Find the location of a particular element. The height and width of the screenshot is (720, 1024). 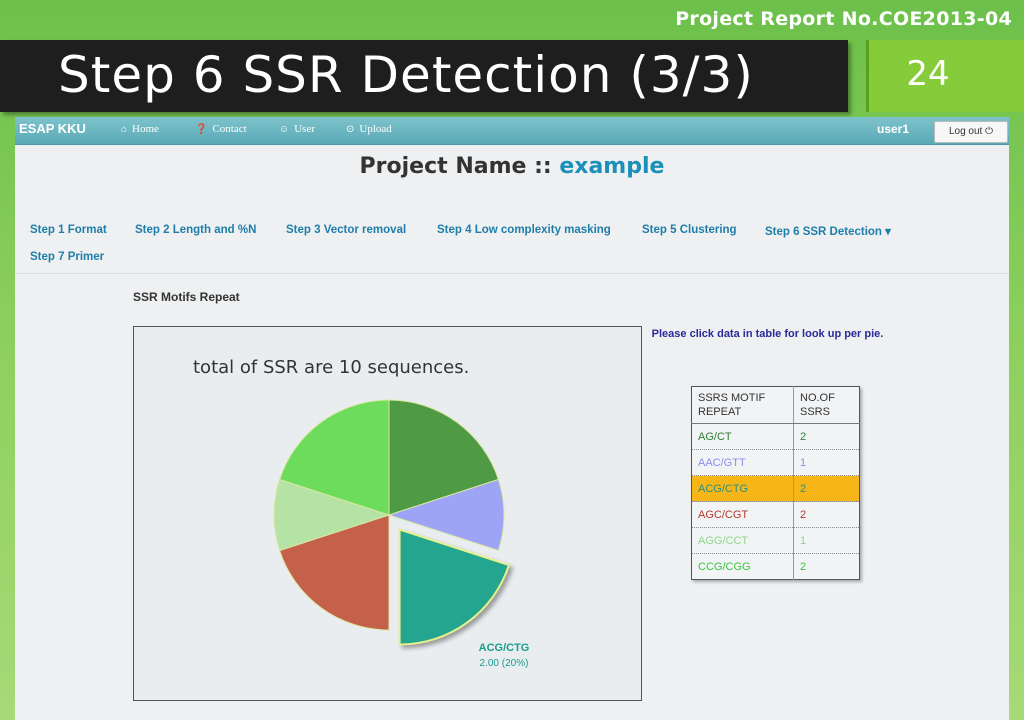

motif-cell: AGG/CCT is located at coordinates (742, 540).